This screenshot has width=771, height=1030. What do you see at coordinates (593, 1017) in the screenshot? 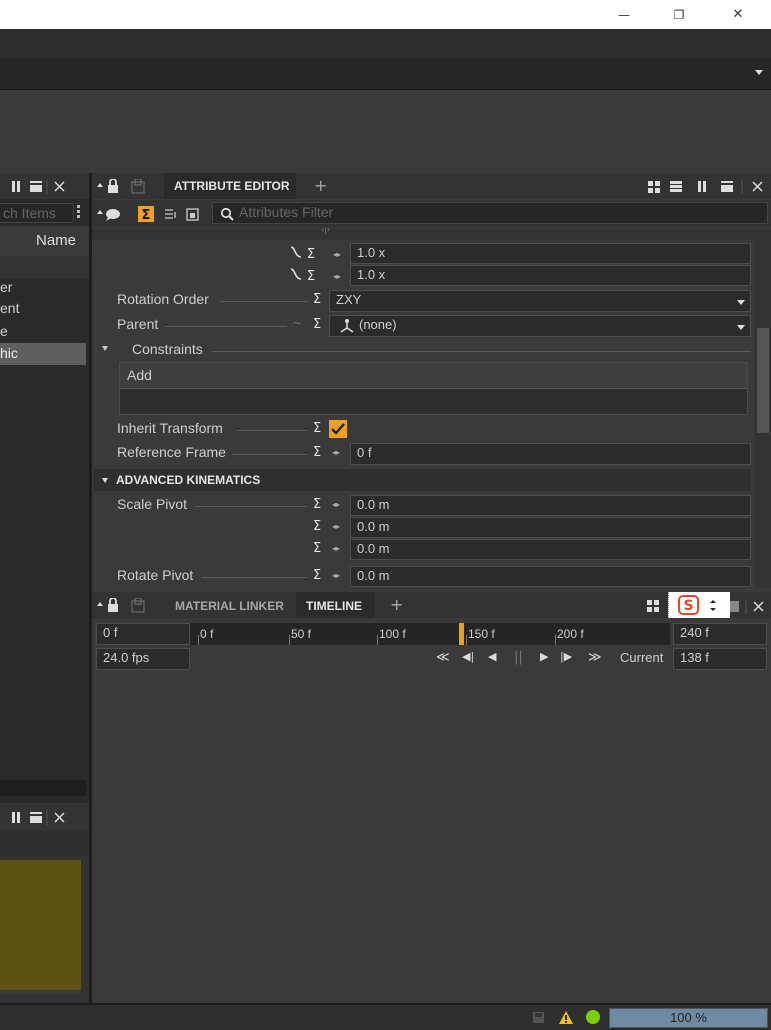
I see `status-ok-icon` at bounding box center [593, 1017].